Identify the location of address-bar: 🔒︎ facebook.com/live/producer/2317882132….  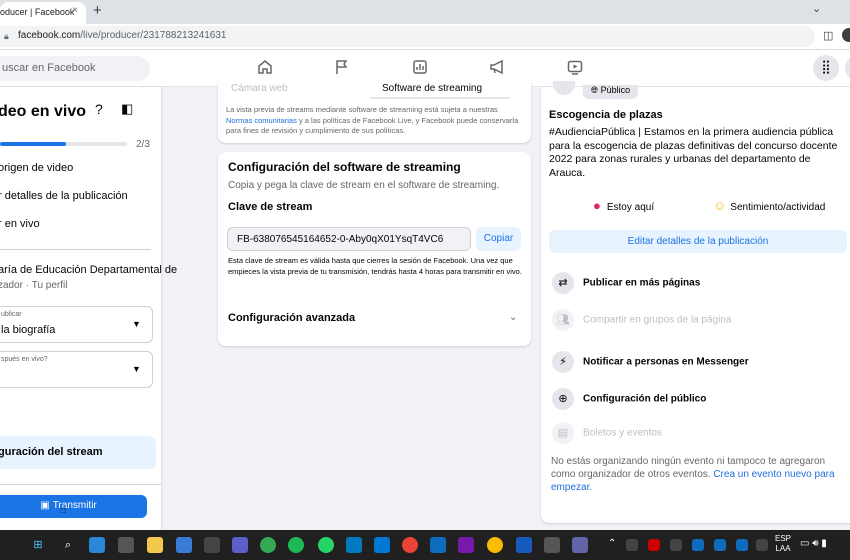
(425, 37).